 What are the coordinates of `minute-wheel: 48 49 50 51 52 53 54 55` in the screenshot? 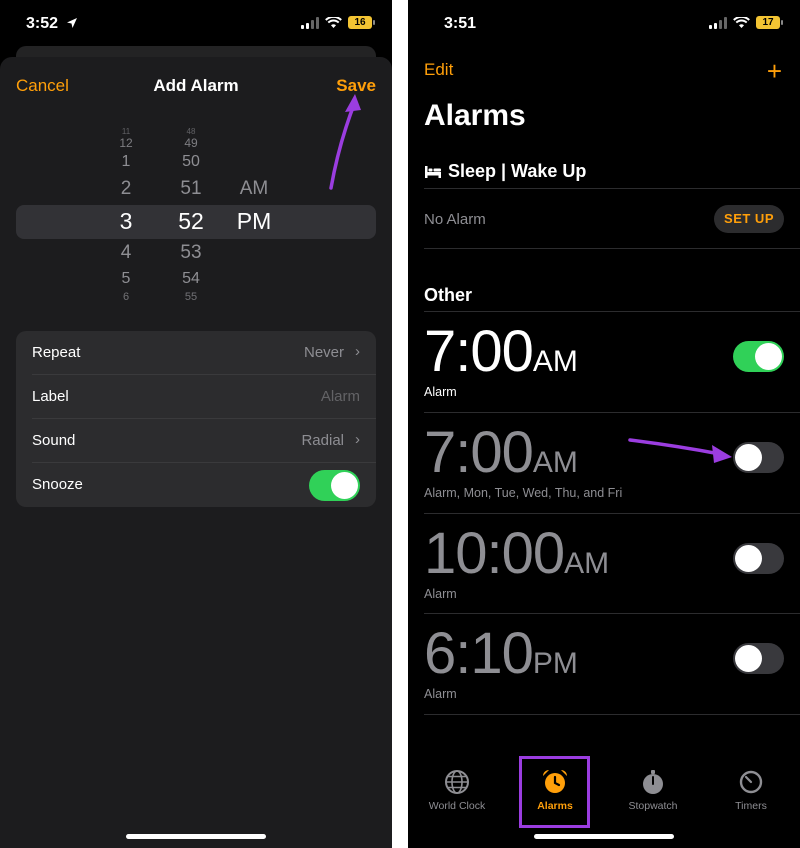 It's located at (191, 217).